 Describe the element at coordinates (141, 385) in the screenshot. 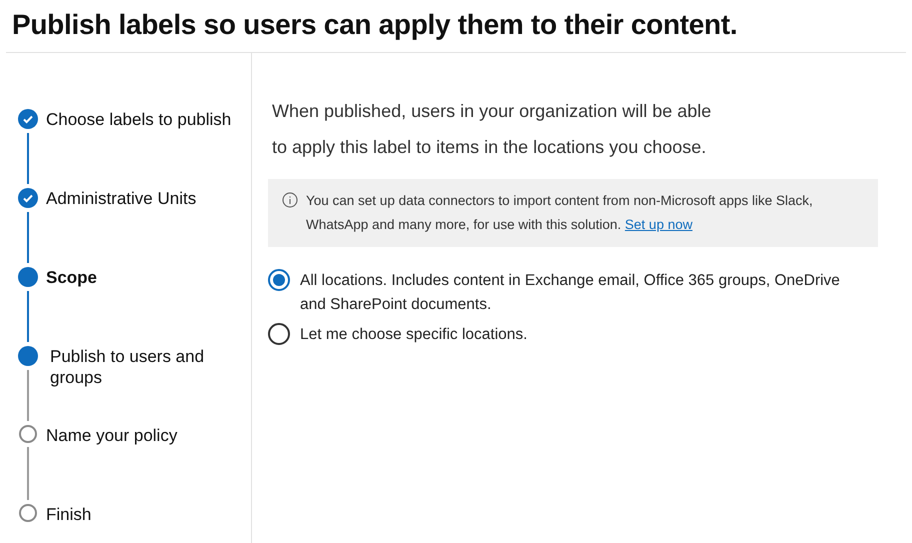

I see `step-label: Publish to users and groups` at that location.